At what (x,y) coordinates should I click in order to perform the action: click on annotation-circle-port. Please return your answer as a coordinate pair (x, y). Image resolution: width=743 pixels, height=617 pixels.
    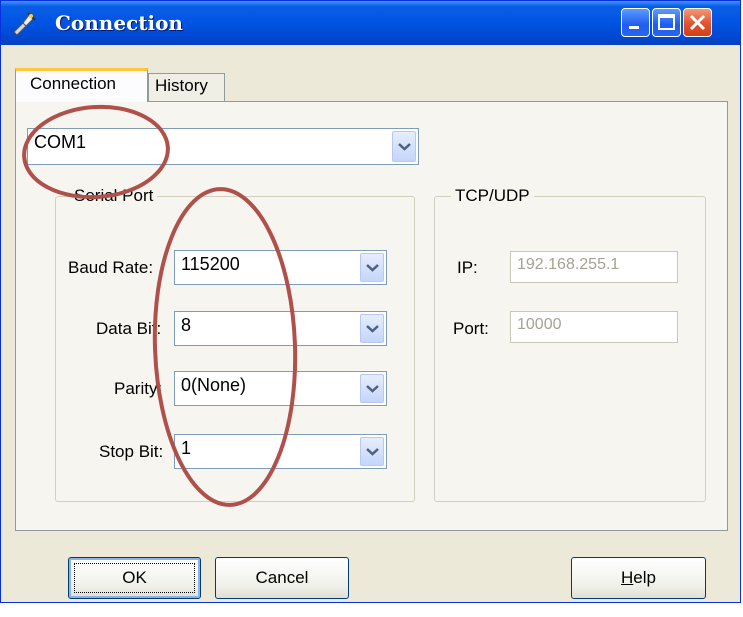
    Looking at the image, I should click on (96, 152).